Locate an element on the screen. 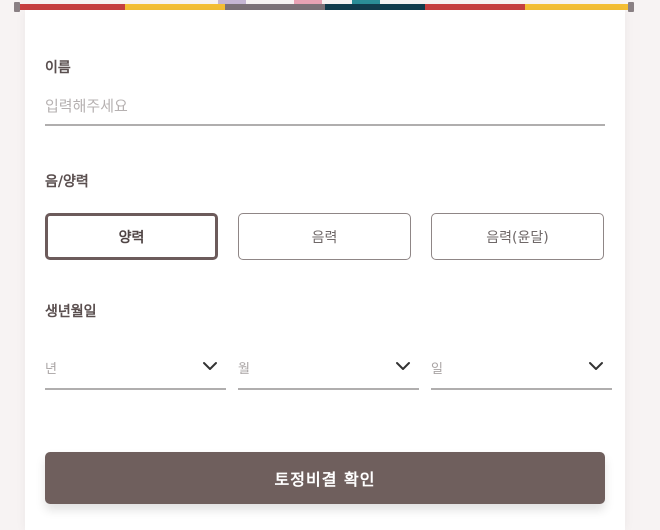  name-label: 이름 is located at coordinates (58, 68).